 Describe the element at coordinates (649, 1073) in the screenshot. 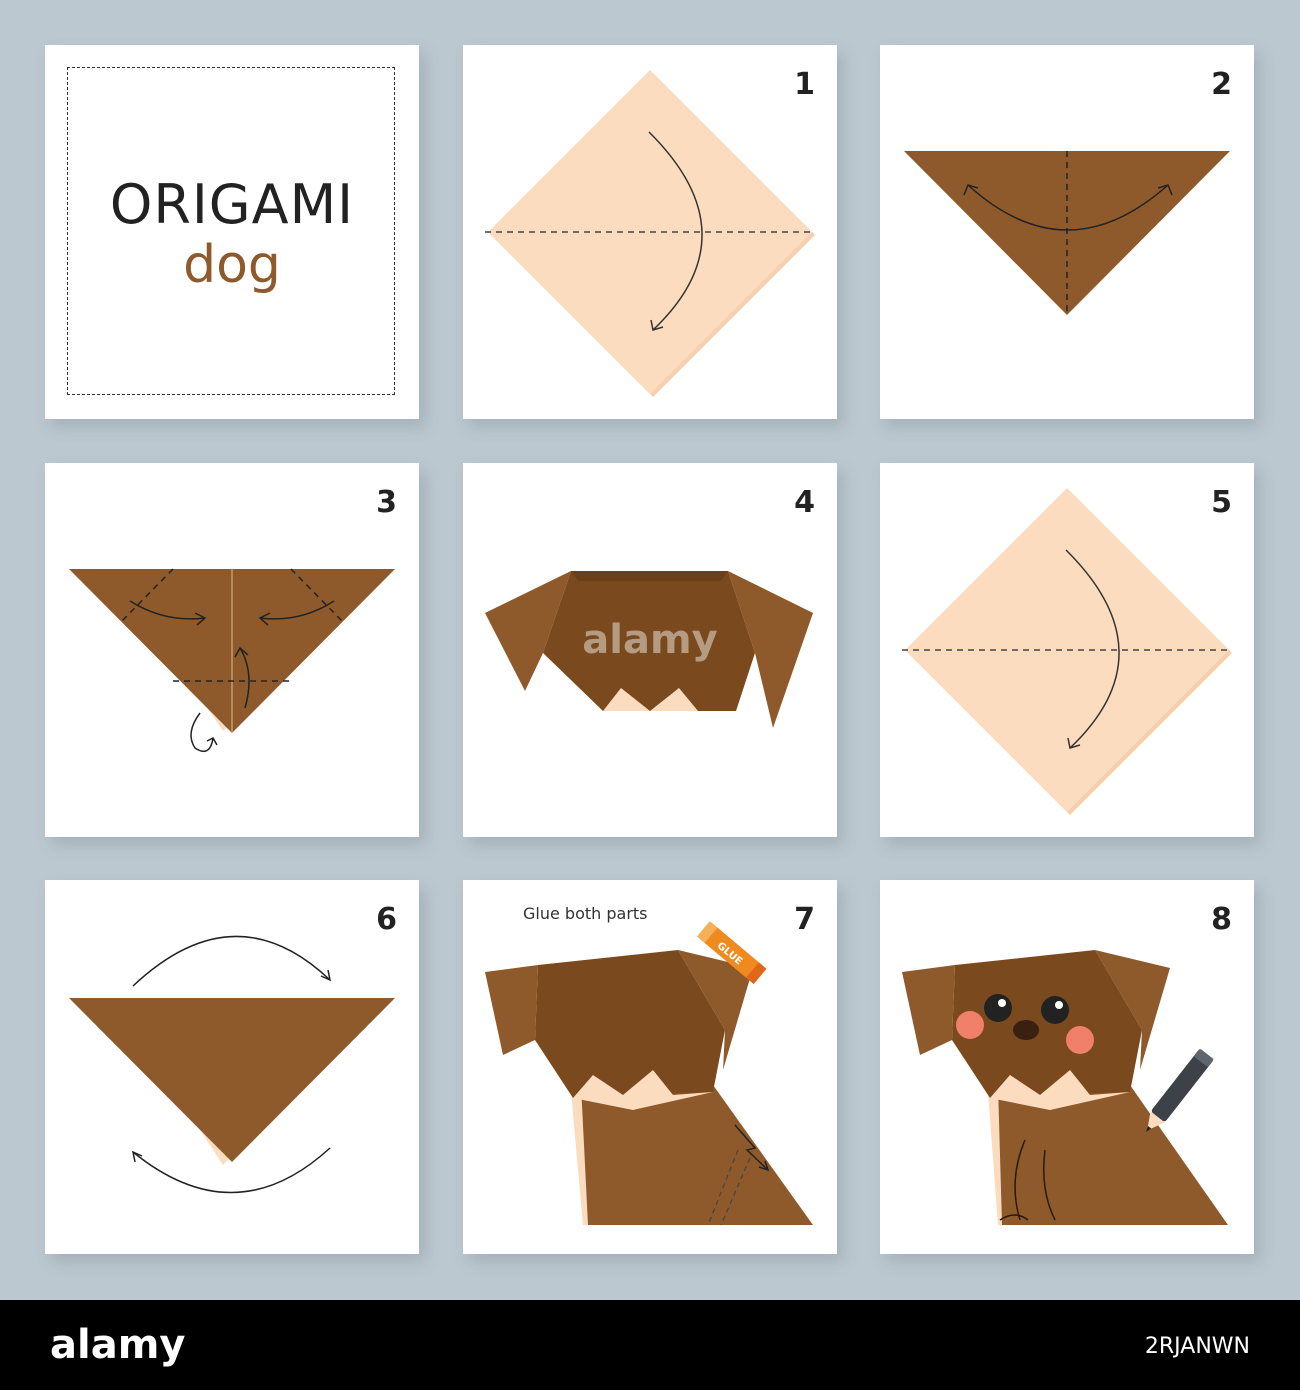

I see `step-7-diagram: GLUE` at that location.